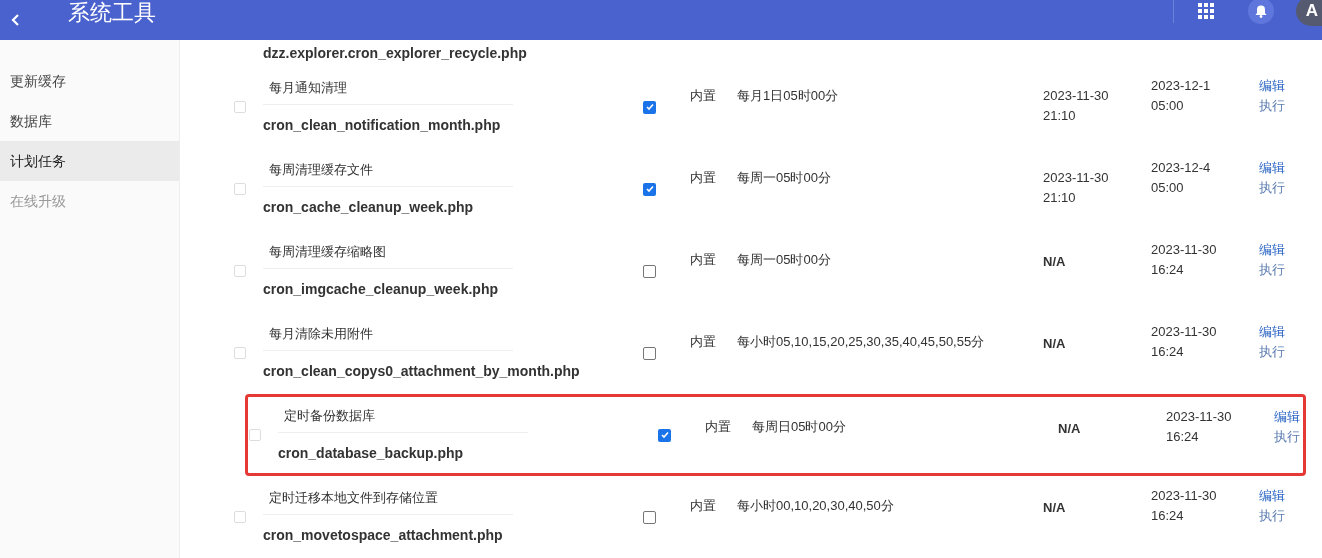  Describe the element at coordinates (422, 371) in the screenshot. I see `filename-text: cron_clean_copys0_attachment_by_month.php` at that location.